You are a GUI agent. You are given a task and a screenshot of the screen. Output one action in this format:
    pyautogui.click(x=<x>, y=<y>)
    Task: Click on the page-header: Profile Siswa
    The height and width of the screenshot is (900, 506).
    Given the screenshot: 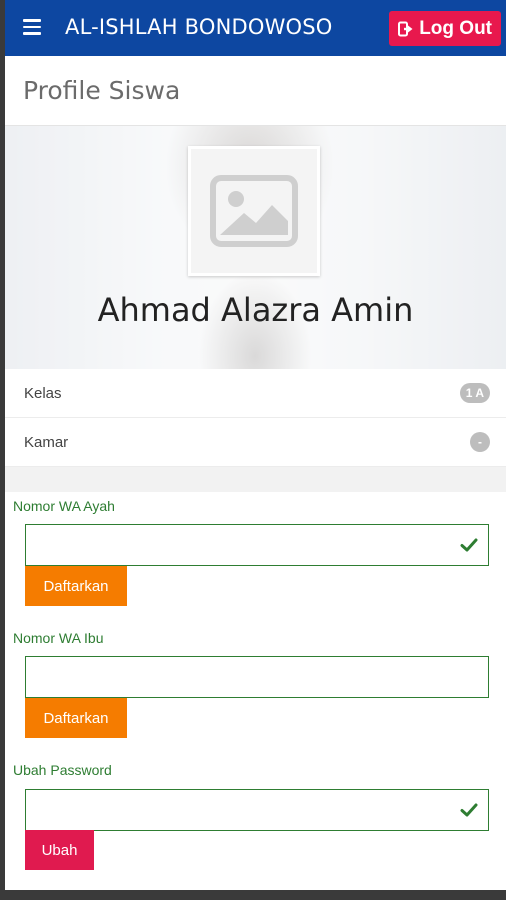 What is the action you would take?
    pyautogui.click(x=255, y=91)
    